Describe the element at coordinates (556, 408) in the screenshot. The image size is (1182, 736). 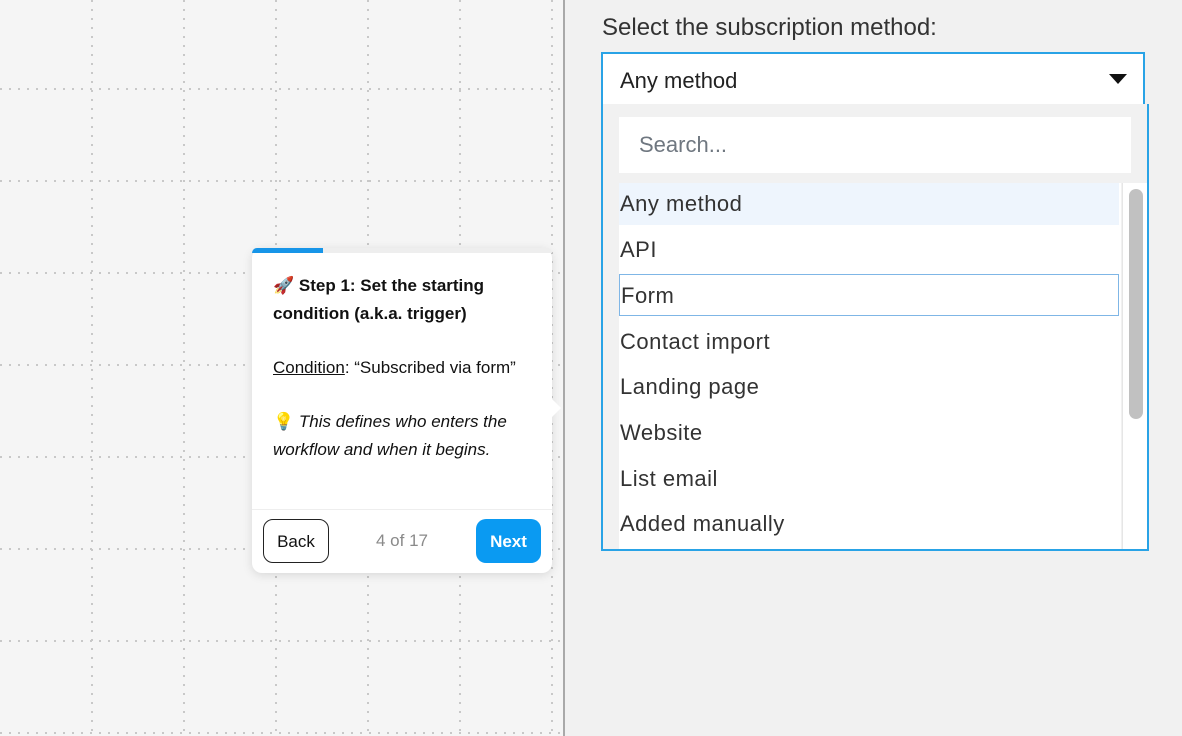
I see `tooltip-pointer` at that location.